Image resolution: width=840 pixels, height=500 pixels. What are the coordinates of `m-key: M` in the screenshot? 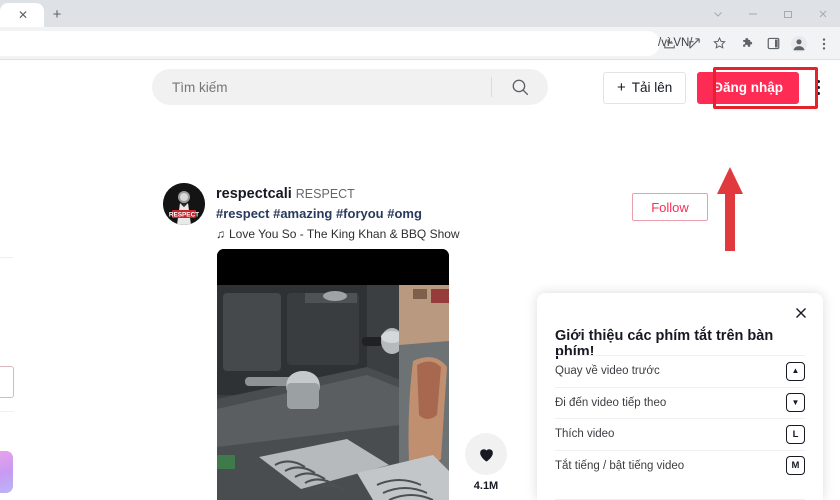 It's located at (795, 466).